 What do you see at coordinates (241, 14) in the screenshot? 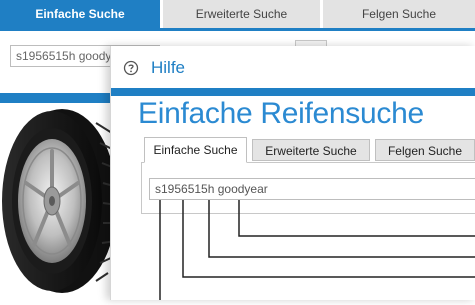
I see `tab-erweiterte-suche: Erweiterte Suche` at bounding box center [241, 14].